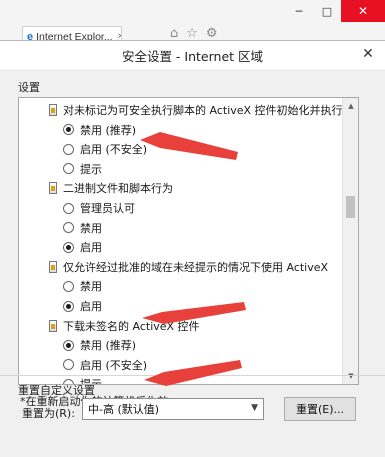 The image size is (385, 457). I want to click on scroll-down-arrow-icon: ▼, so click(350, 376).